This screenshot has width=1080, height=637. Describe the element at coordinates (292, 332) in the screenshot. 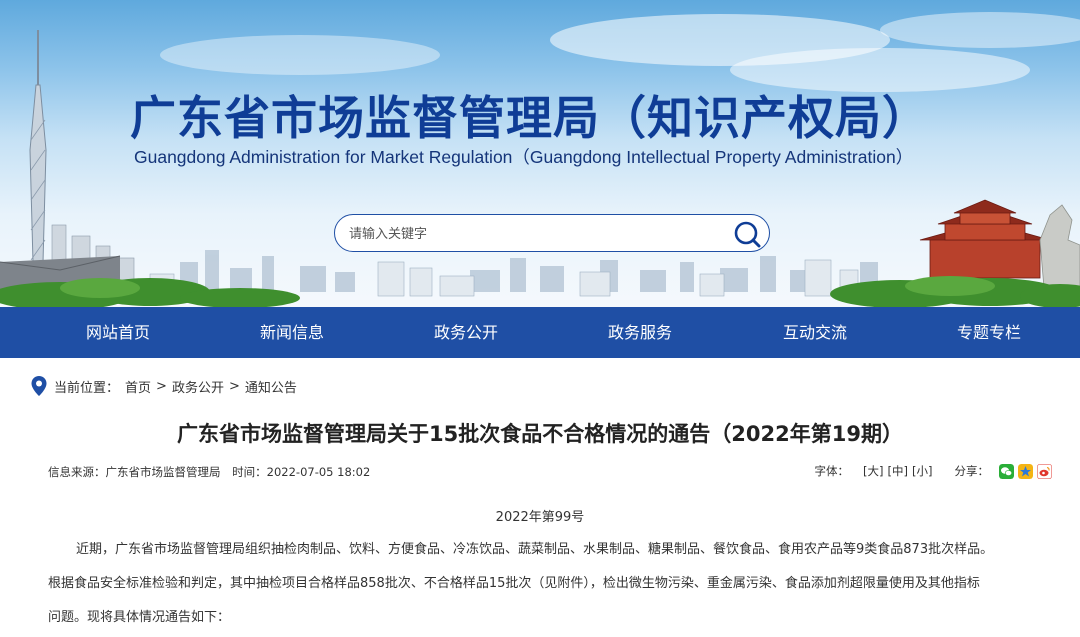

I see `nav-item-news: 新闻信息` at that location.